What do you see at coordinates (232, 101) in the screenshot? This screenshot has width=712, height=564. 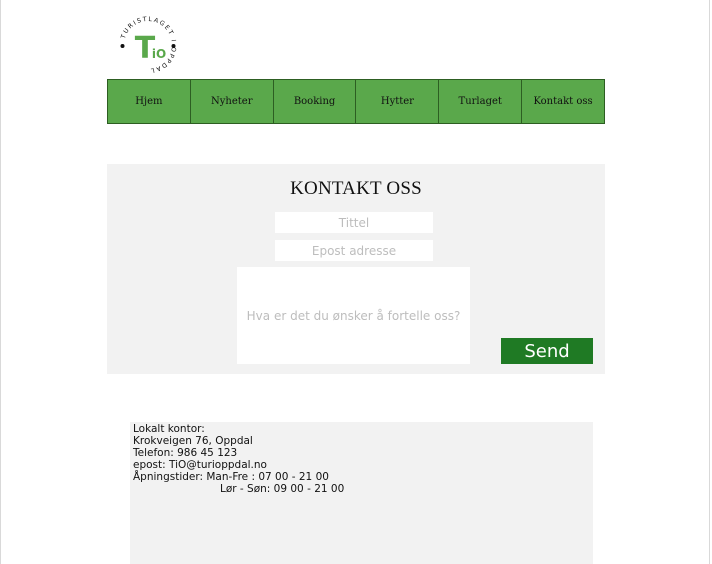 I see `nav-item-nyheter: Nyheter` at bounding box center [232, 101].